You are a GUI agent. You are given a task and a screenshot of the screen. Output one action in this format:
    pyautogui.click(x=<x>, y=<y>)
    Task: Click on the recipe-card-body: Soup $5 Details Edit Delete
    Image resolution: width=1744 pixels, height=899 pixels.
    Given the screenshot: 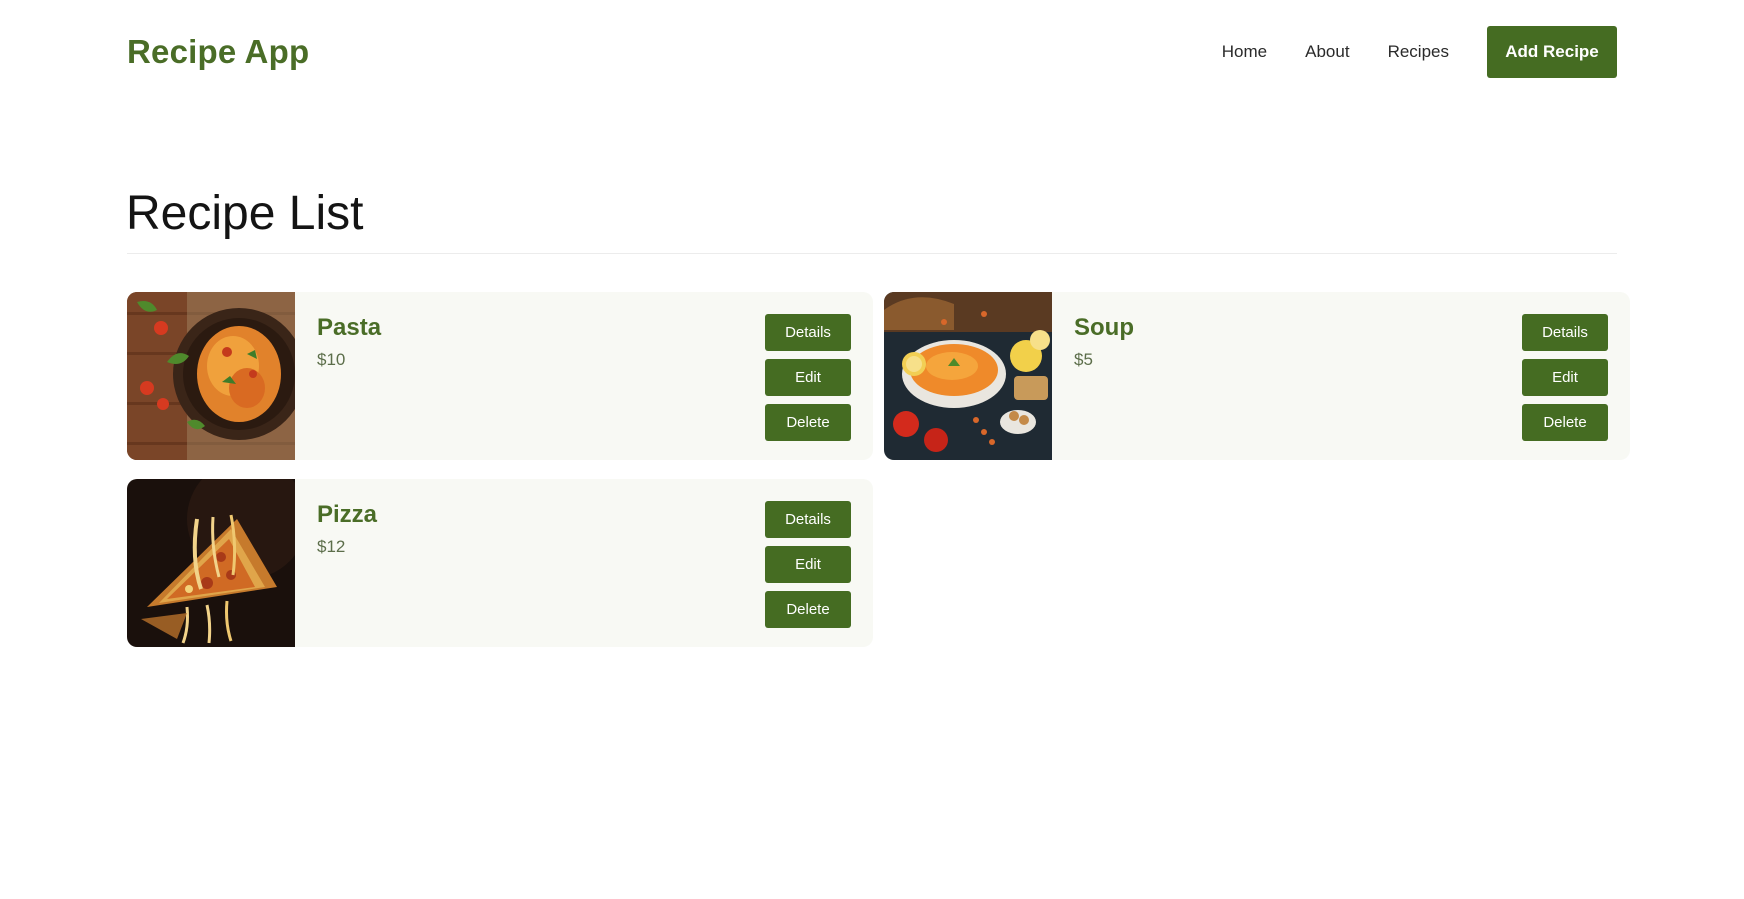 What is the action you would take?
    pyautogui.click(x=1341, y=376)
    